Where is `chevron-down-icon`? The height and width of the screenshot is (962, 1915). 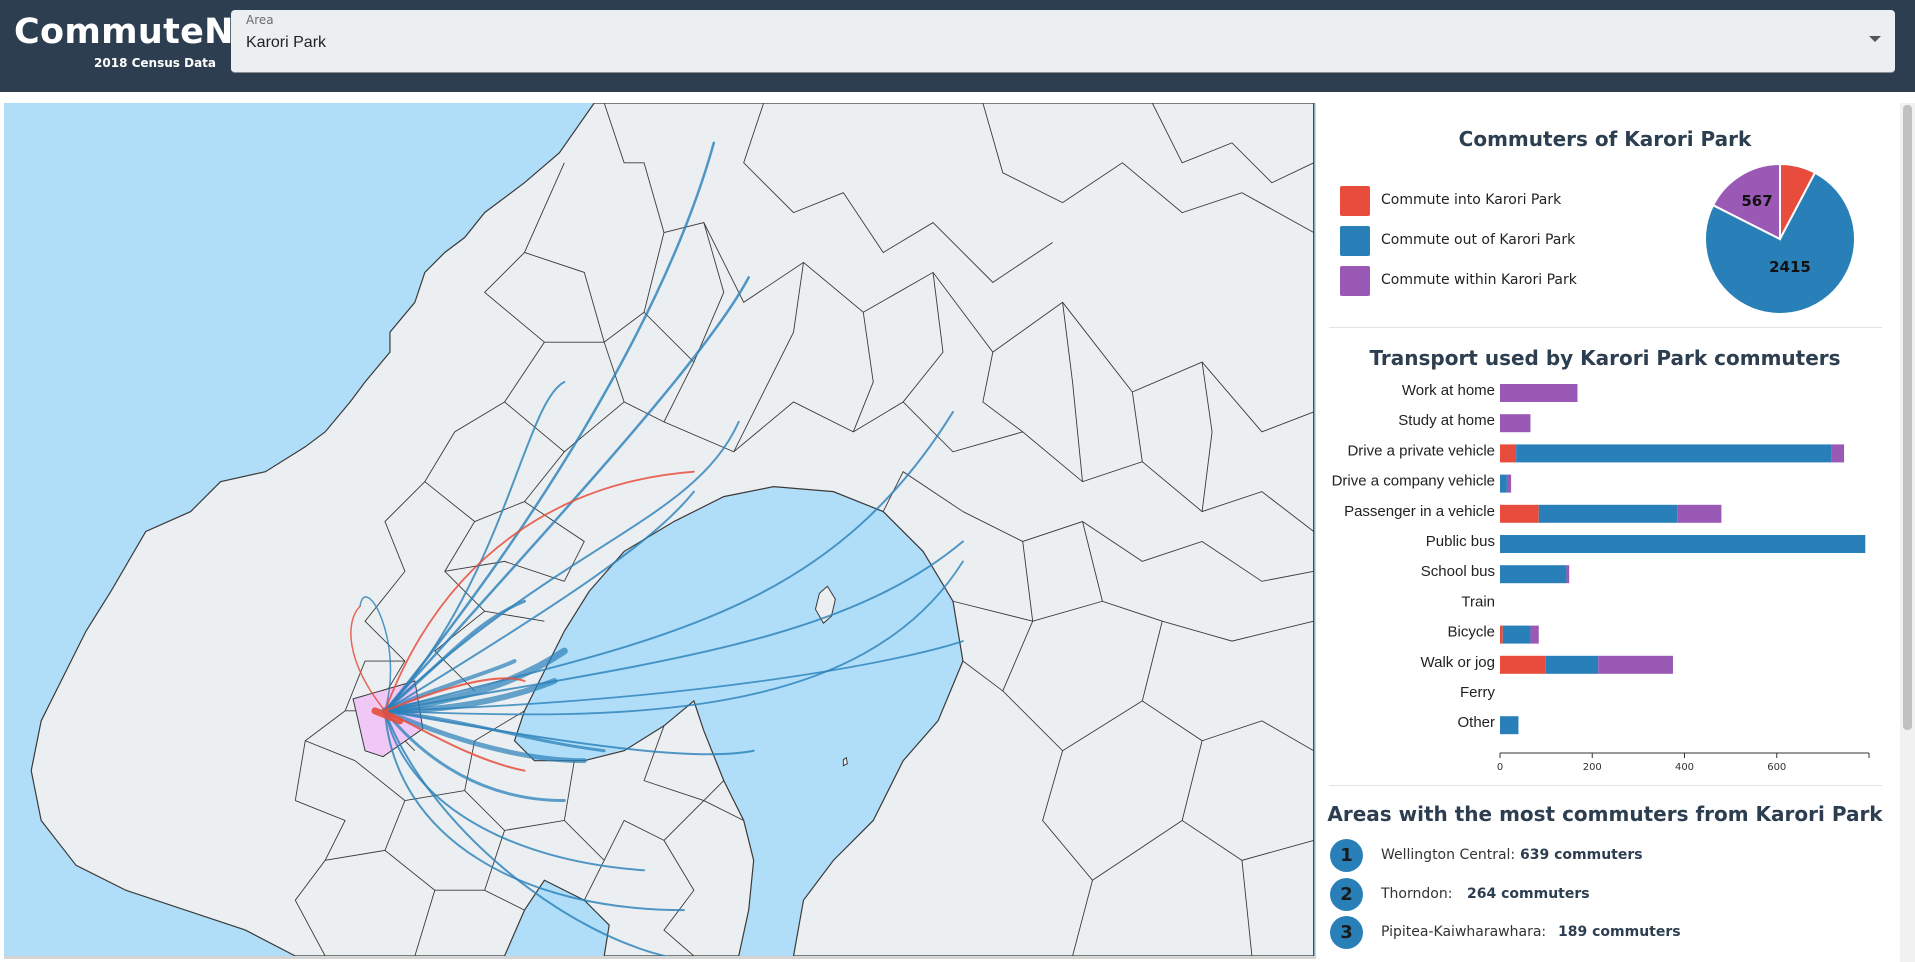 chevron-down-icon is located at coordinates (1875, 39).